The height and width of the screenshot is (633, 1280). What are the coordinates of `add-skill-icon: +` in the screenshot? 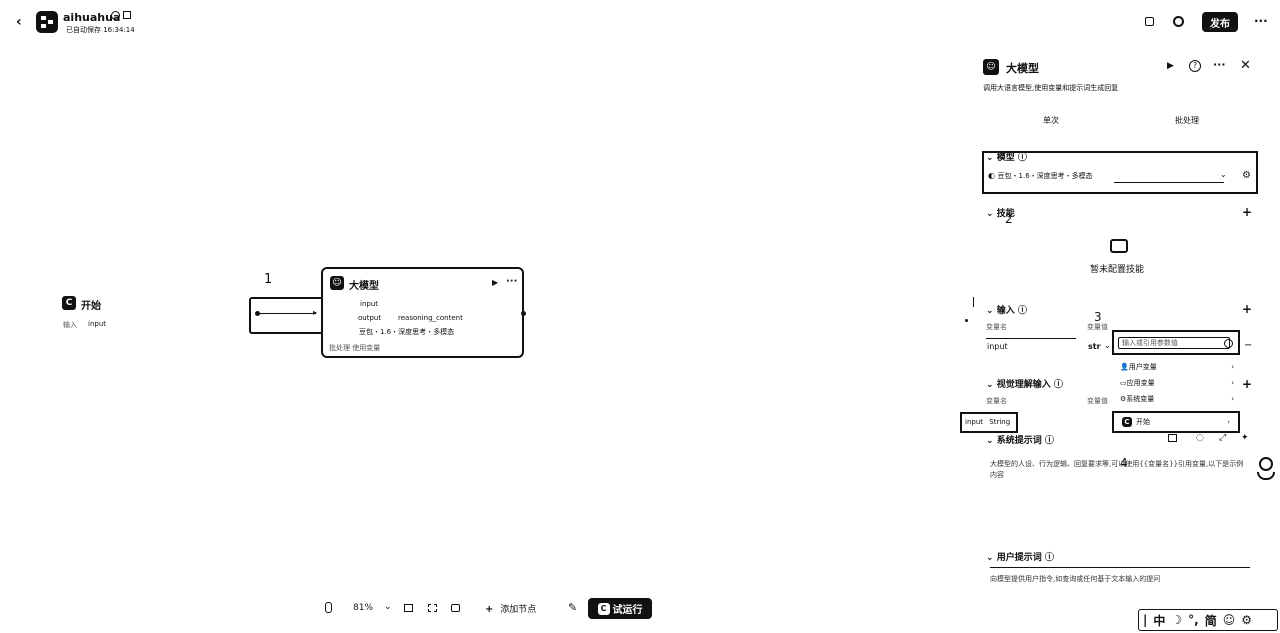 It's located at (1247, 212).